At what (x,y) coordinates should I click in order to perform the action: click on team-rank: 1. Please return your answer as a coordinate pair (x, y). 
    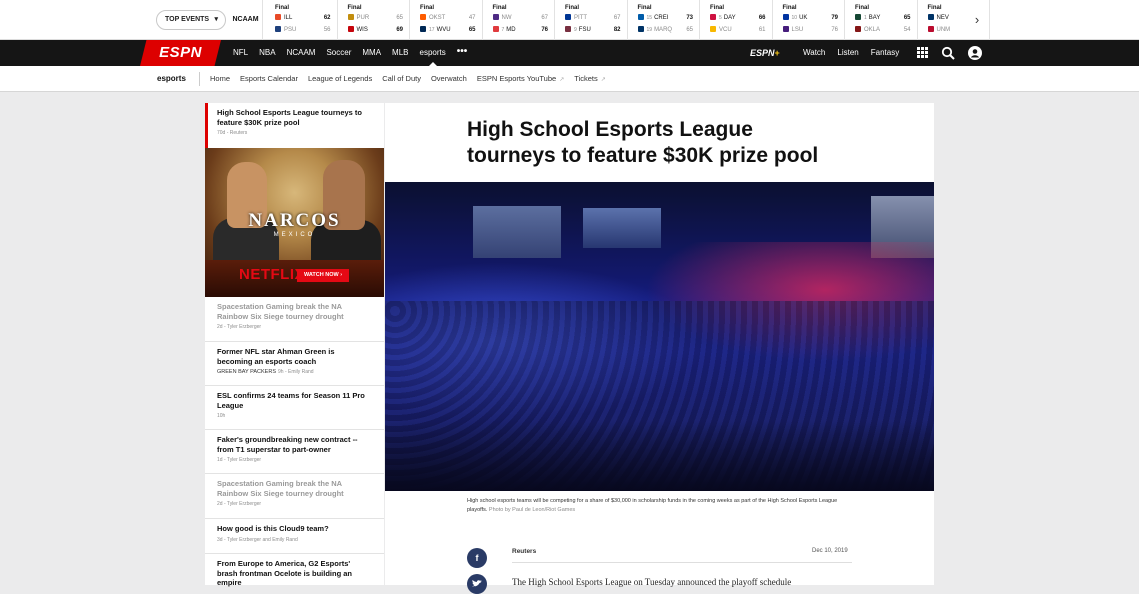
    Looking at the image, I should click on (865, 18).